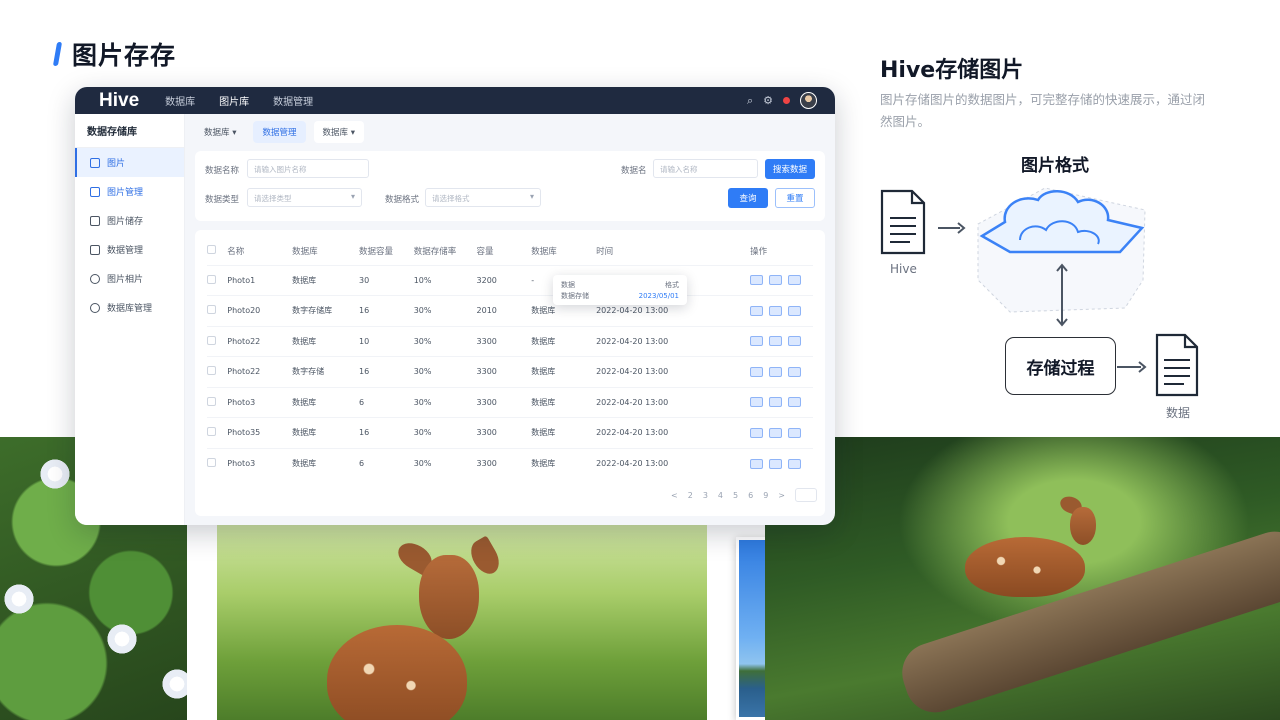 The height and width of the screenshot is (720, 1280). I want to click on sidebar-item-image-storage: 图片储存, so click(129, 220).